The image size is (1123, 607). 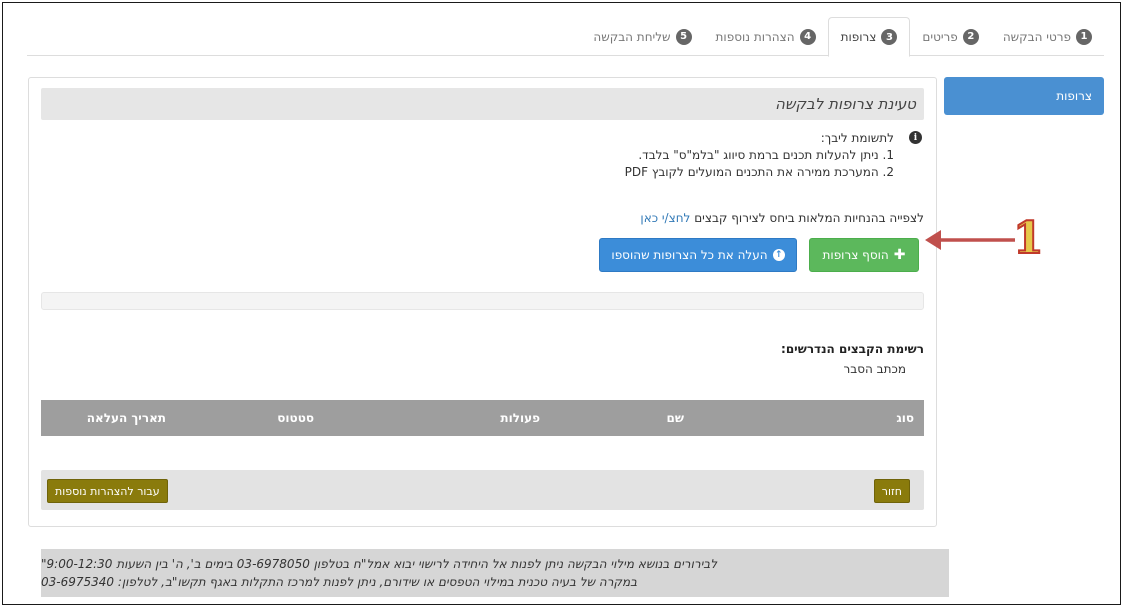 What do you see at coordinates (665, 218) in the screenshot?
I see `guidelines-link: לחצ/י כאן` at bounding box center [665, 218].